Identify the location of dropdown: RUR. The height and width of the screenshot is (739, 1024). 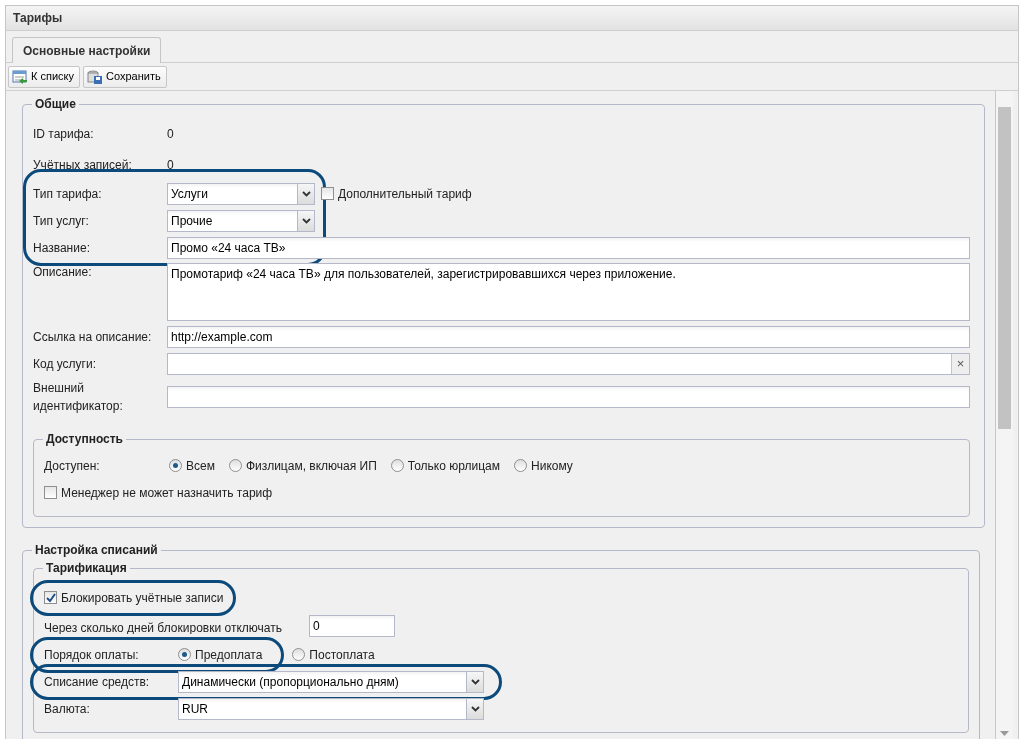
(331, 708).